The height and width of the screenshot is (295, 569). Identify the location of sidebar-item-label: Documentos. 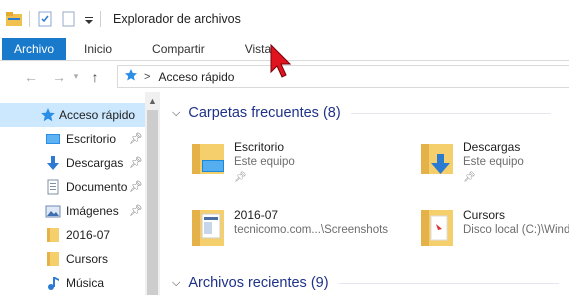
(97, 187).